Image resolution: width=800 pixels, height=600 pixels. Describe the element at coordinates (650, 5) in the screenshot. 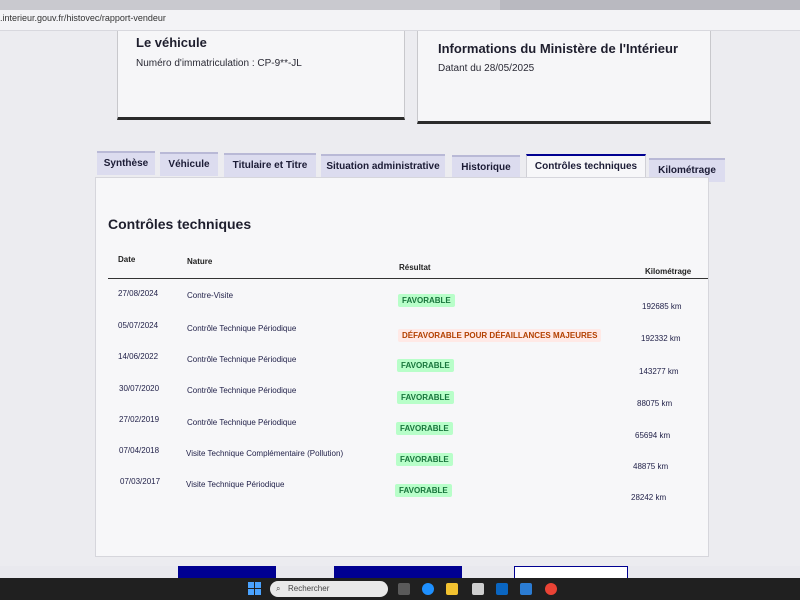

I see `browser-tabs` at that location.